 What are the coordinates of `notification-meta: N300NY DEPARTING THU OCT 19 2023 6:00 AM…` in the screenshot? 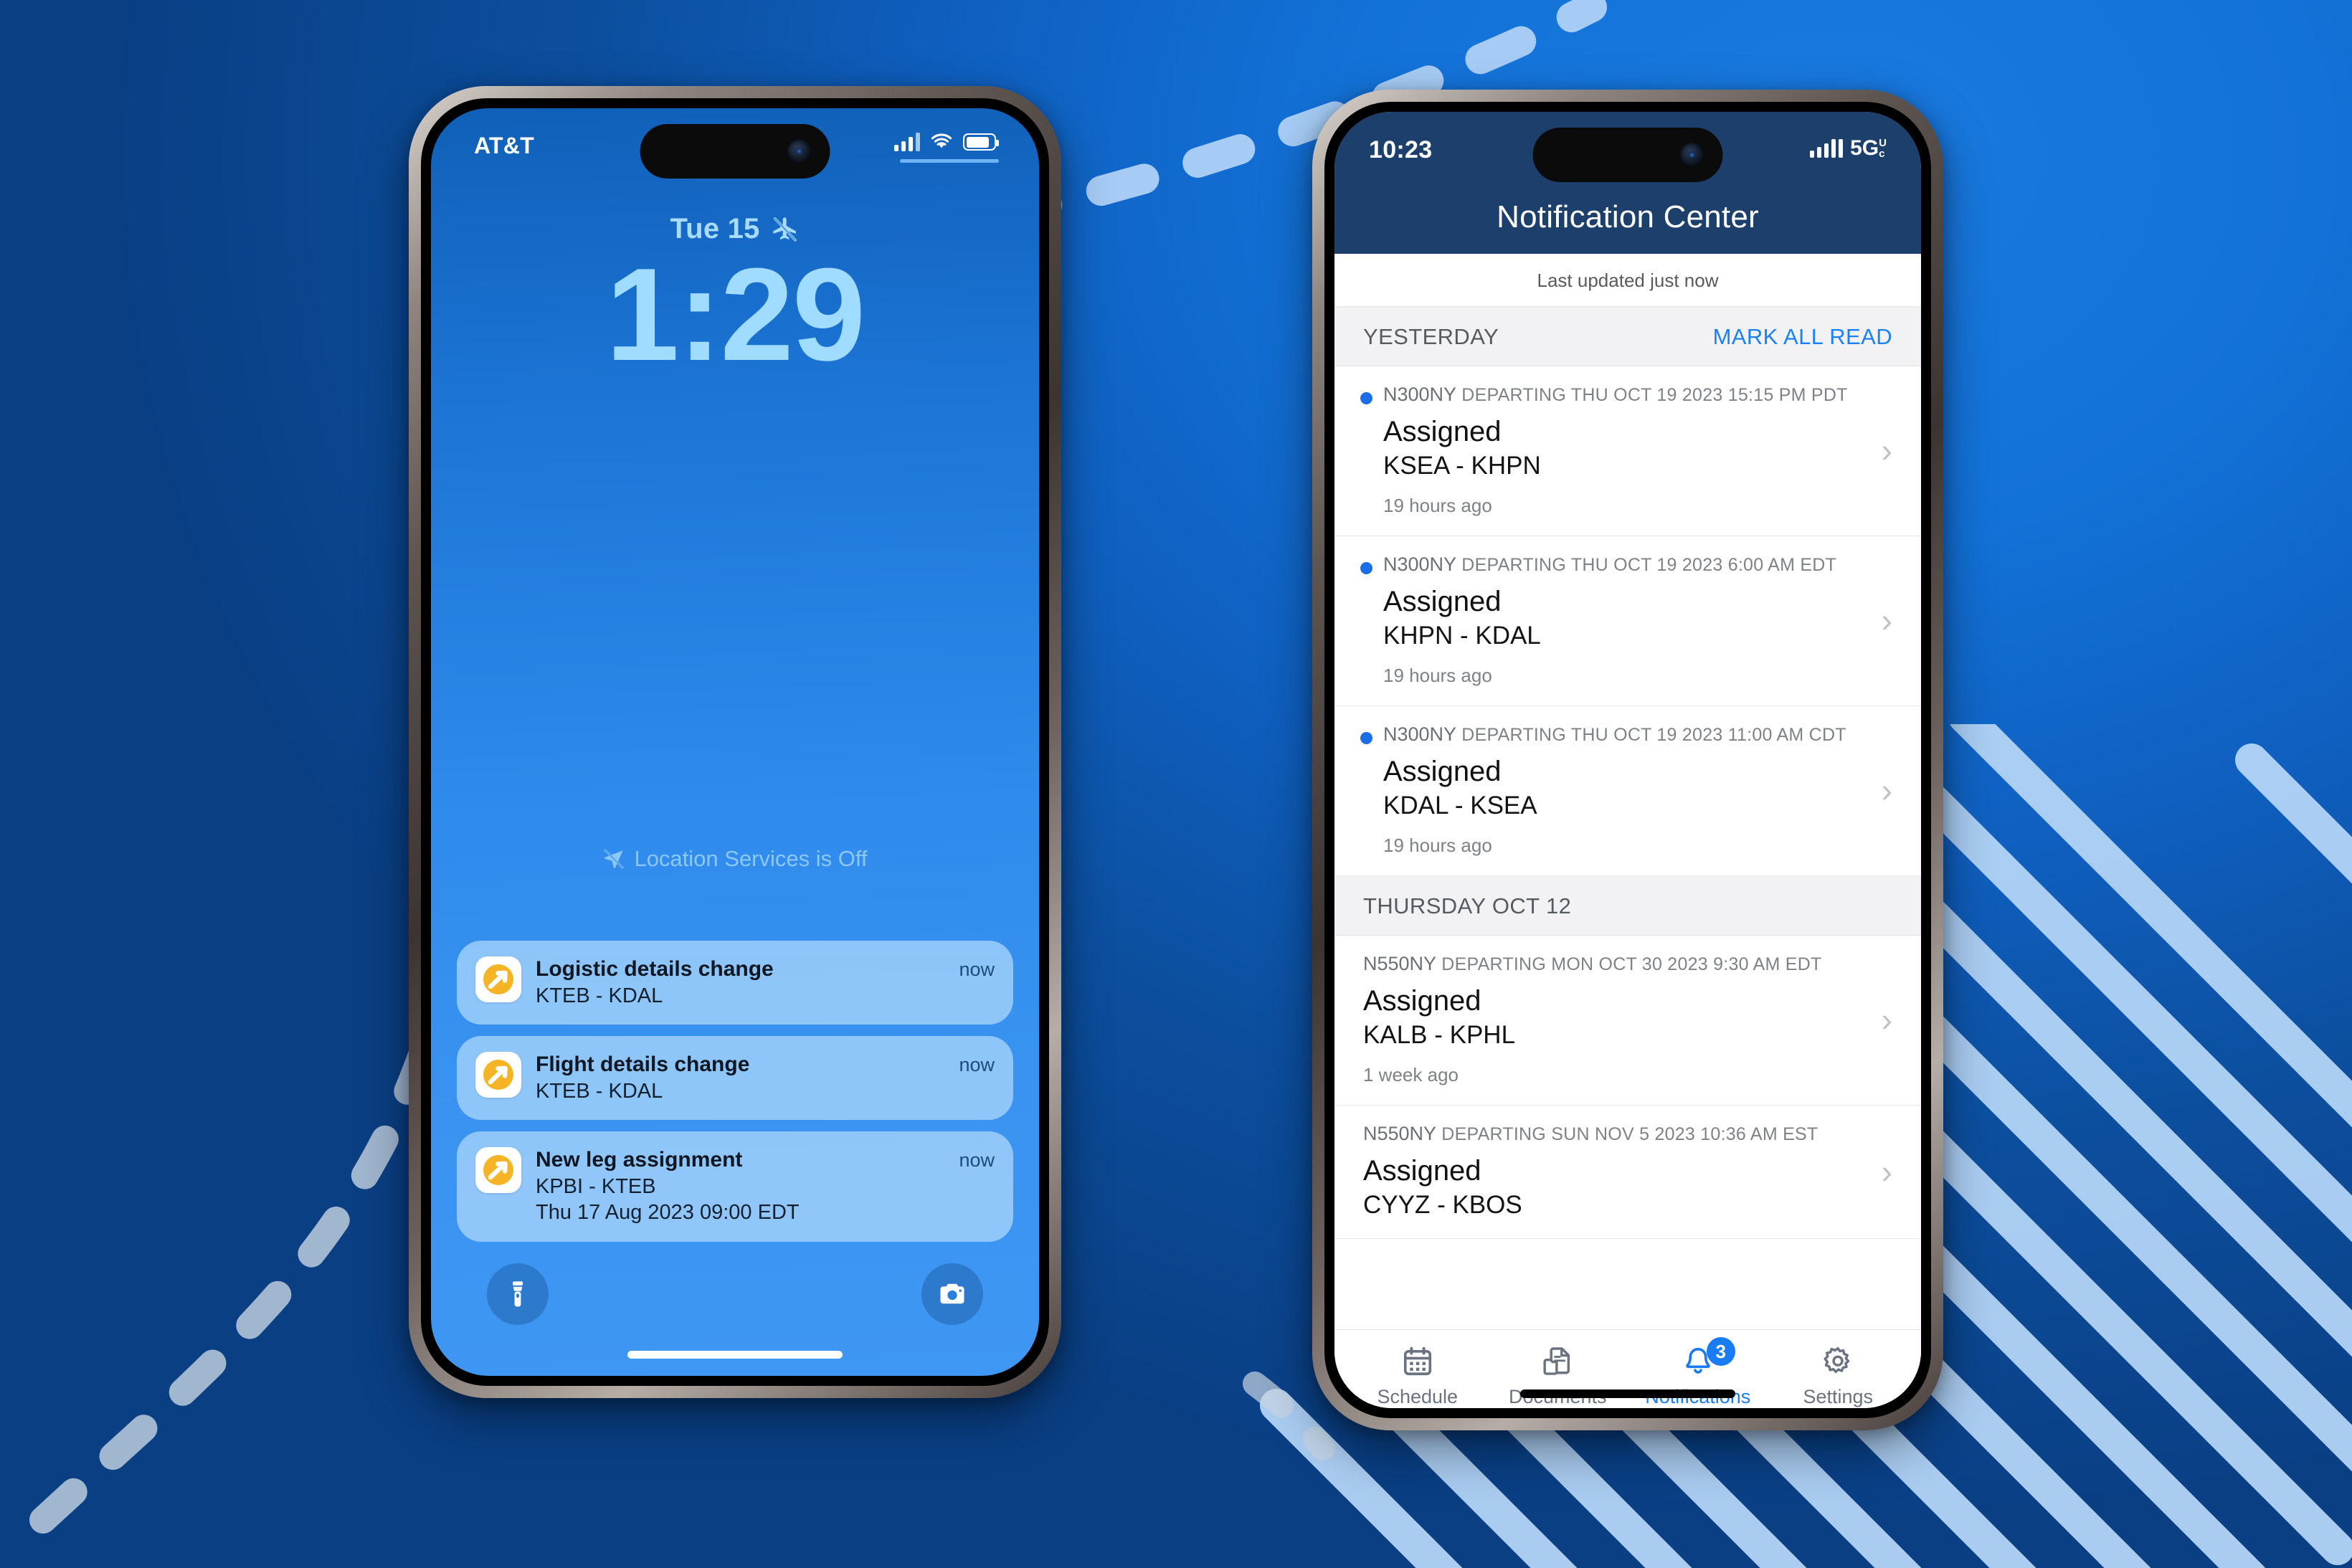 It's located at (1626, 564).